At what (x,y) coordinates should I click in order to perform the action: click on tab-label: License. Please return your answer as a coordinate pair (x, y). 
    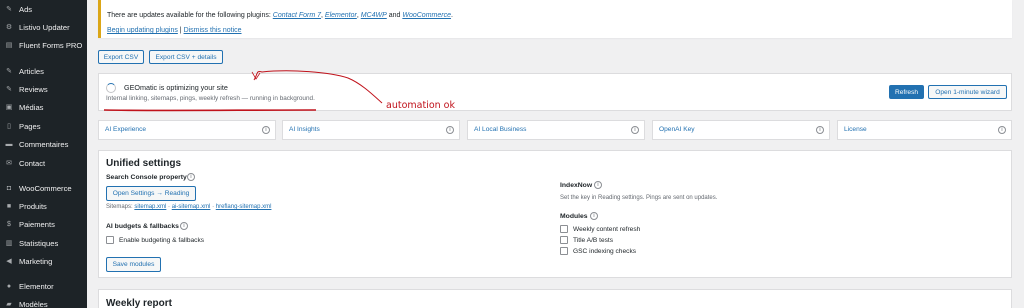
    Looking at the image, I should click on (855, 129).